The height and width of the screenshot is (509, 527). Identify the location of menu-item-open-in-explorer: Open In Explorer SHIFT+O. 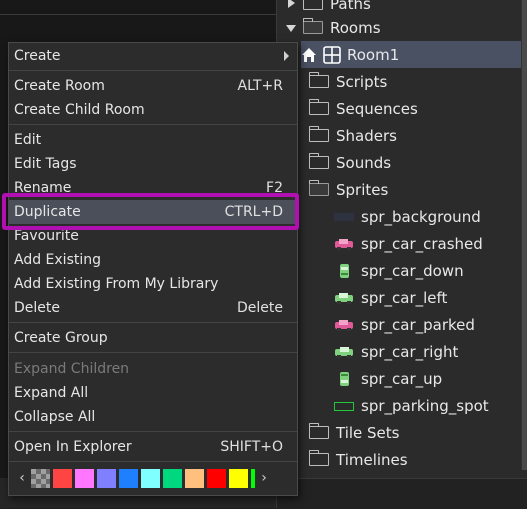
(153, 447).